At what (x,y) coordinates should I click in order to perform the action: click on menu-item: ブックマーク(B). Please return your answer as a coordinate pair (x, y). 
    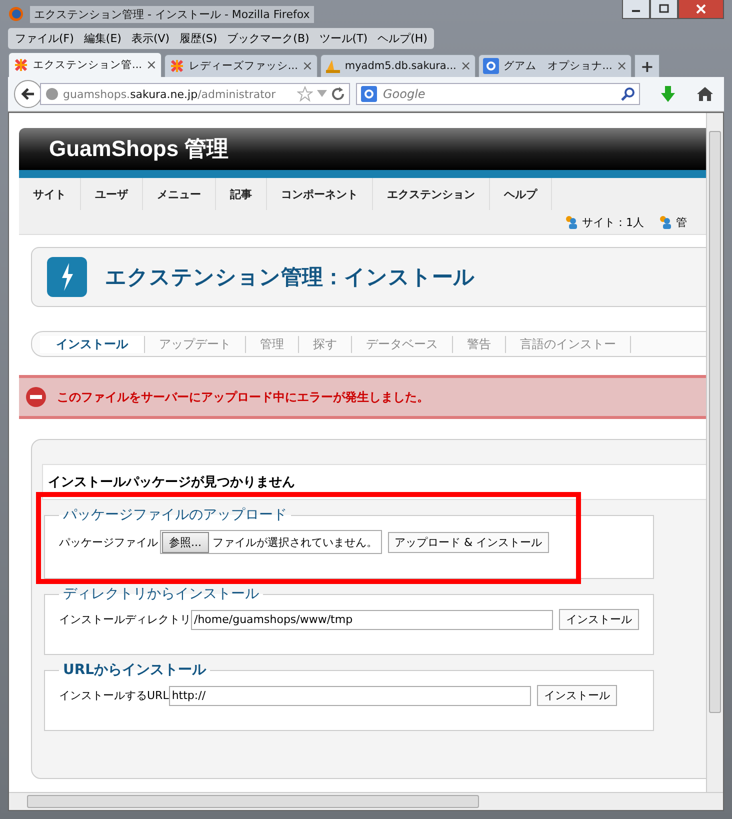
    Looking at the image, I should click on (268, 38).